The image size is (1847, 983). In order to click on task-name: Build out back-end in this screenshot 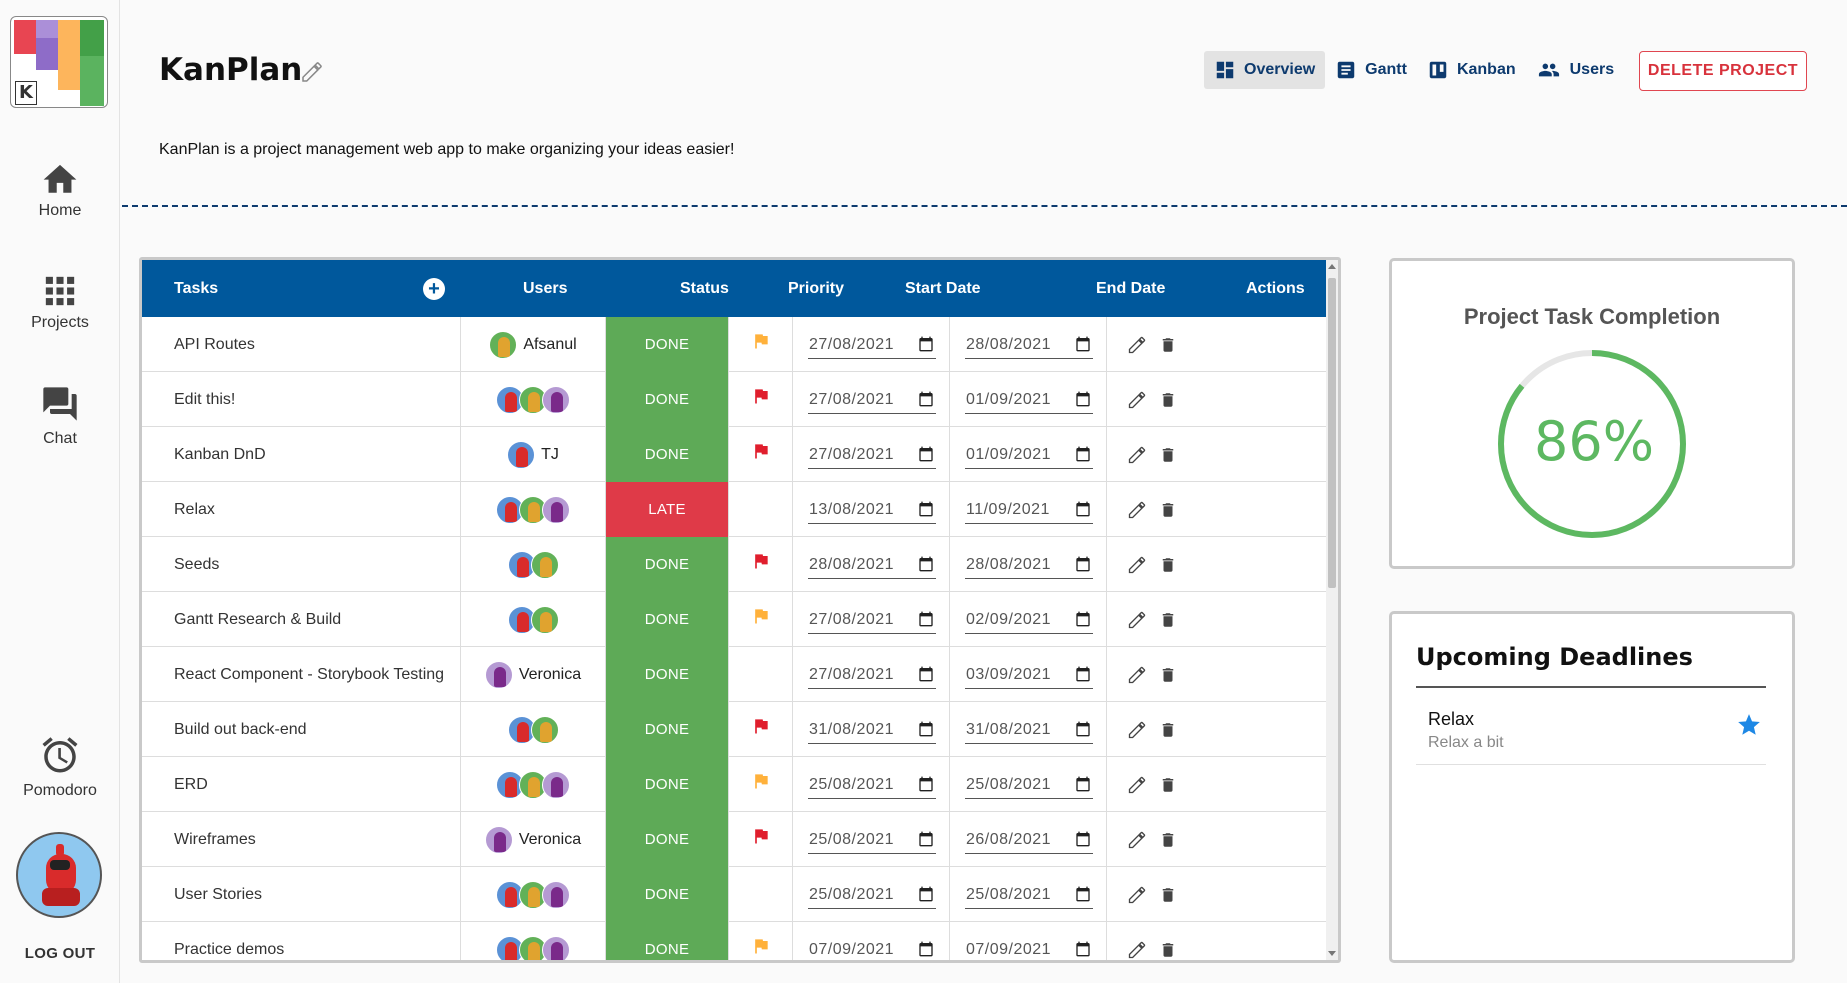, I will do `click(301, 729)`.